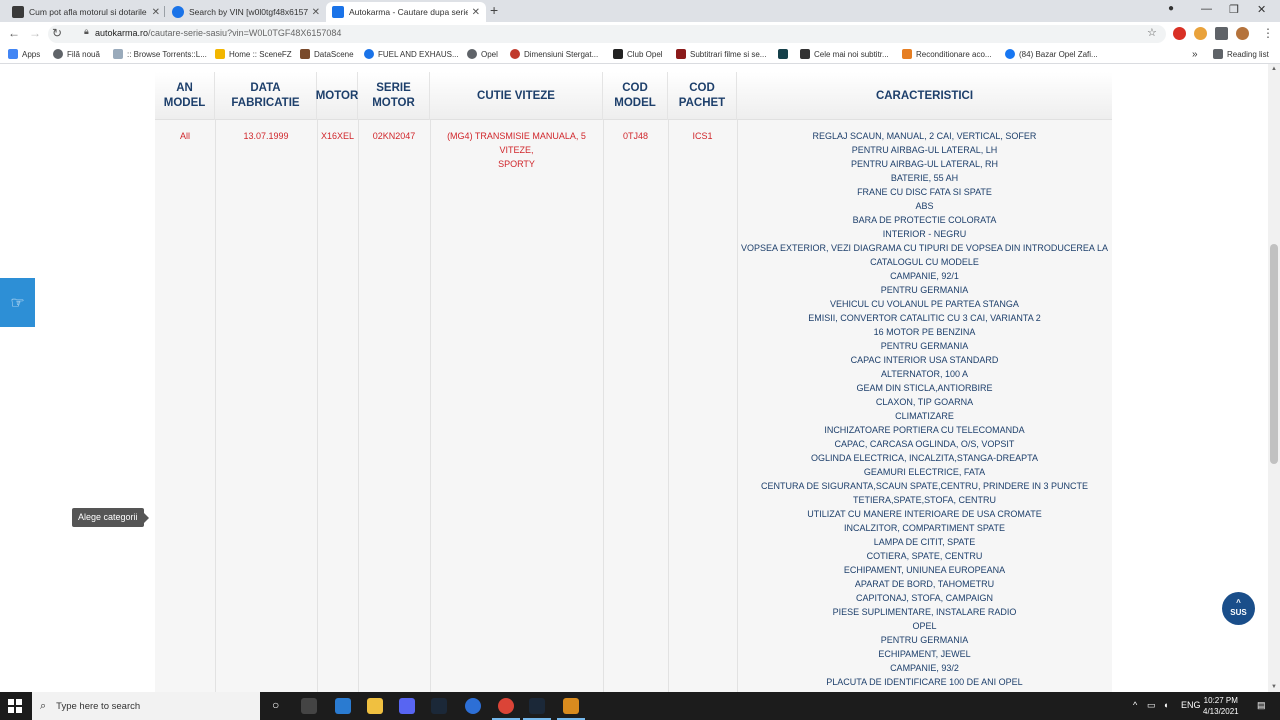 The width and height of the screenshot is (1280, 720). What do you see at coordinates (1218, 54) in the screenshot?
I see `reading-list-icon` at bounding box center [1218, 54].